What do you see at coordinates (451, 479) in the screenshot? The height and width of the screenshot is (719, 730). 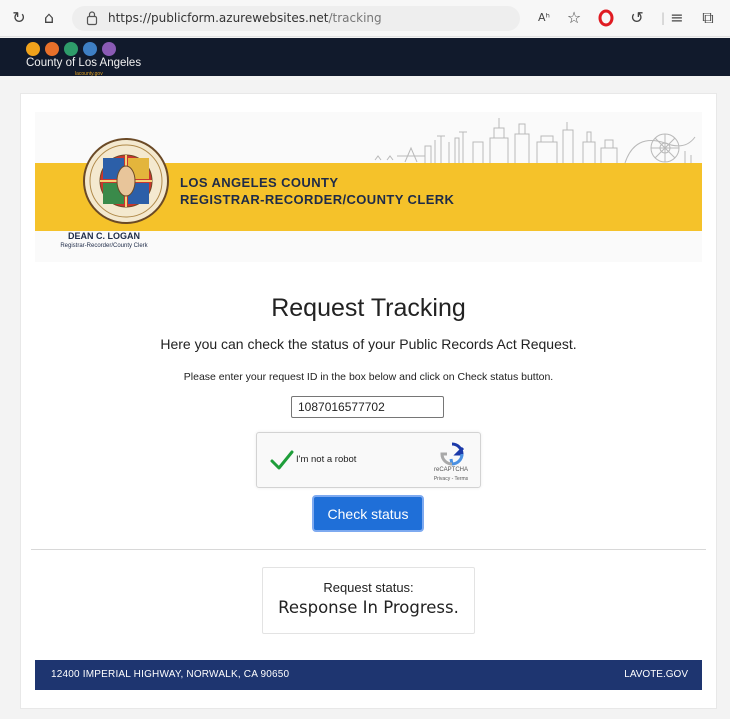 I see `recaptcha-privacy-terms: Privacy - Terms` at bounding box center [451, 479].